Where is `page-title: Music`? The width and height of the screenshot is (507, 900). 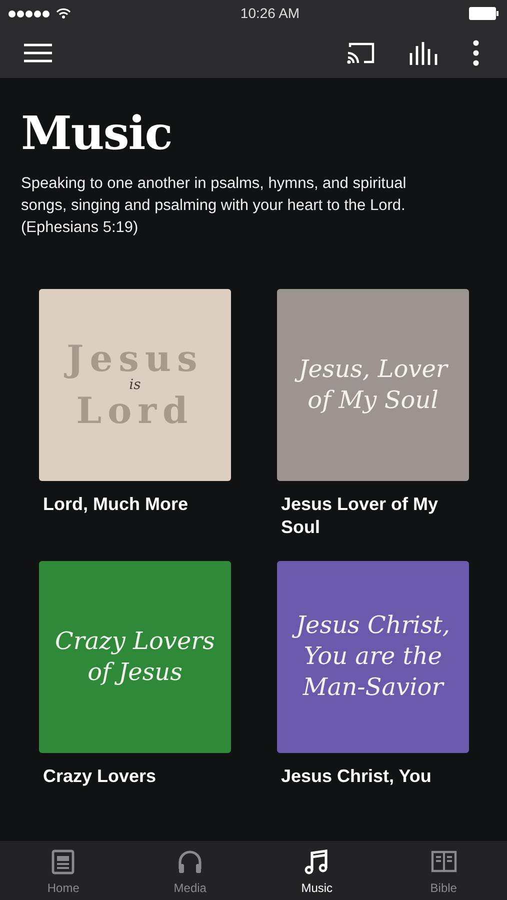 page-title: Music is located at coordinates (97, 133).